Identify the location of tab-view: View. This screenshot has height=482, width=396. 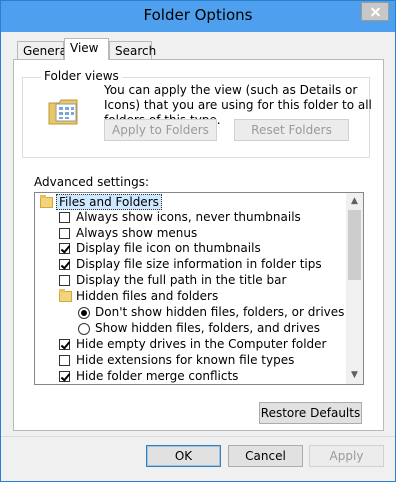
(86, 49).